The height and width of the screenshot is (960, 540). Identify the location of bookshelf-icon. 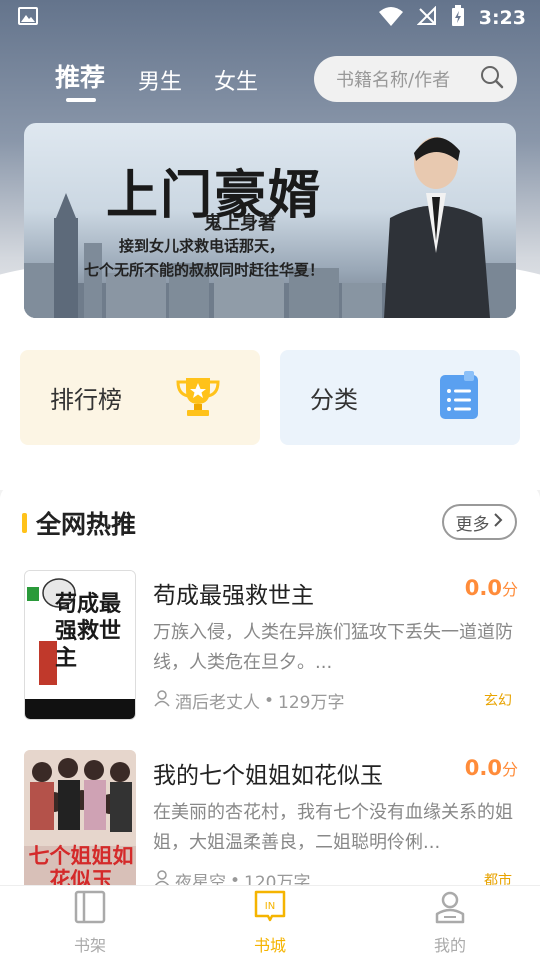
(90, 909).